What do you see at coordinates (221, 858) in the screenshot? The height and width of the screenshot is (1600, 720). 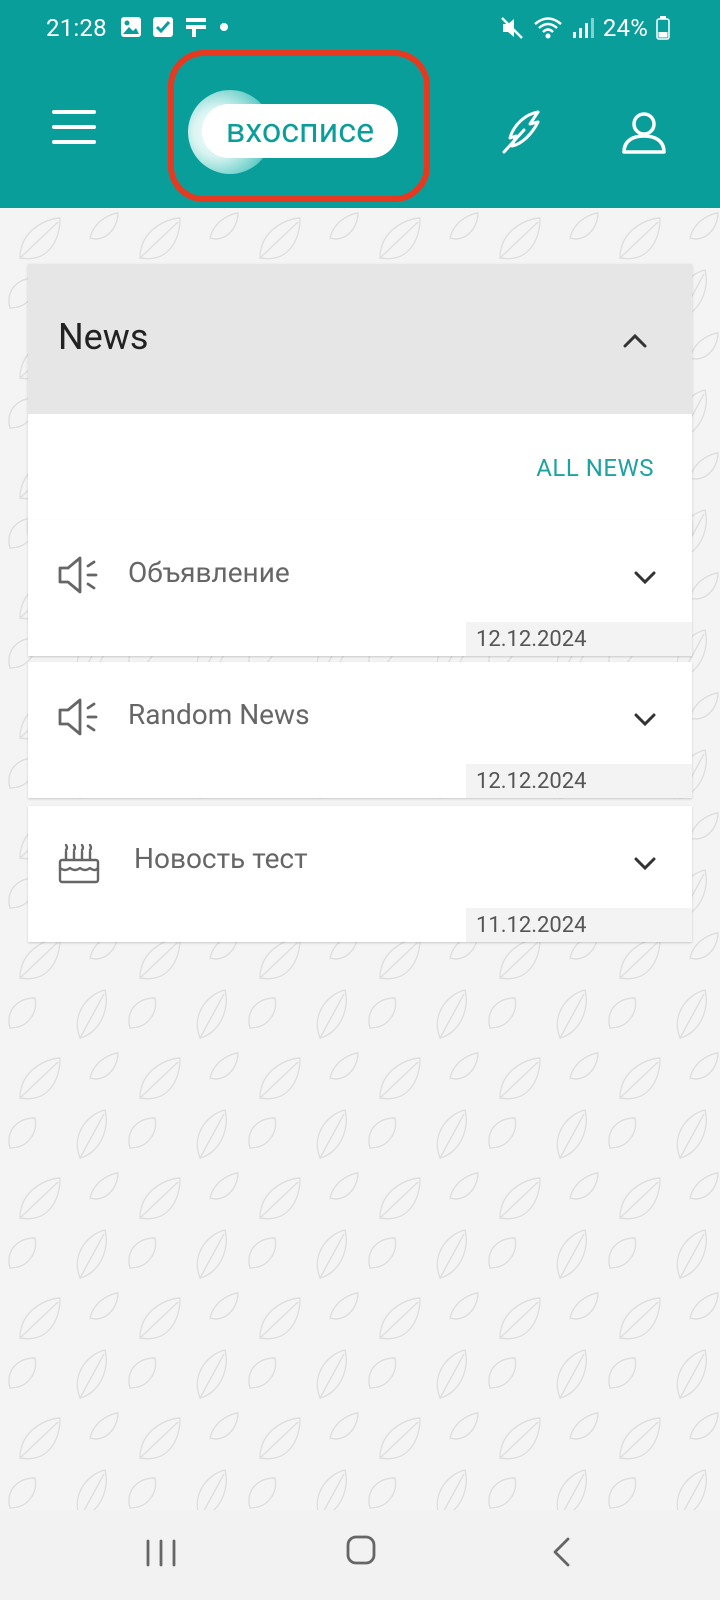 I see `news-item-title: Новость тест` at bounding box center [221, 858].